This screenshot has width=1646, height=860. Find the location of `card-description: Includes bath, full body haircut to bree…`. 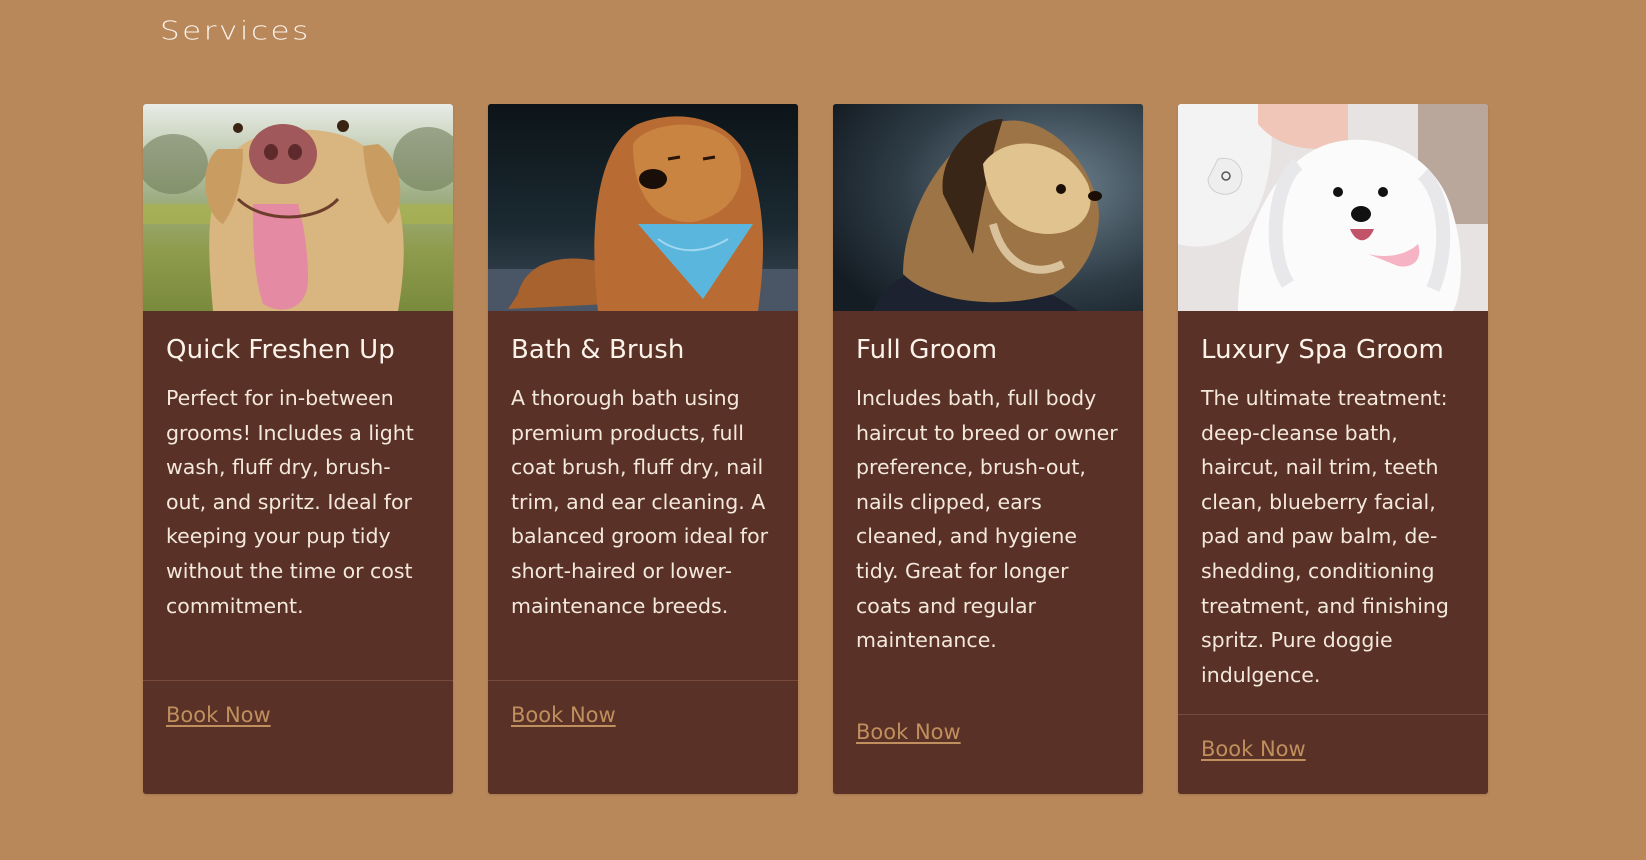

card-description: Includes bath, full body haircut to bree… is located at coordinates (987, 519).